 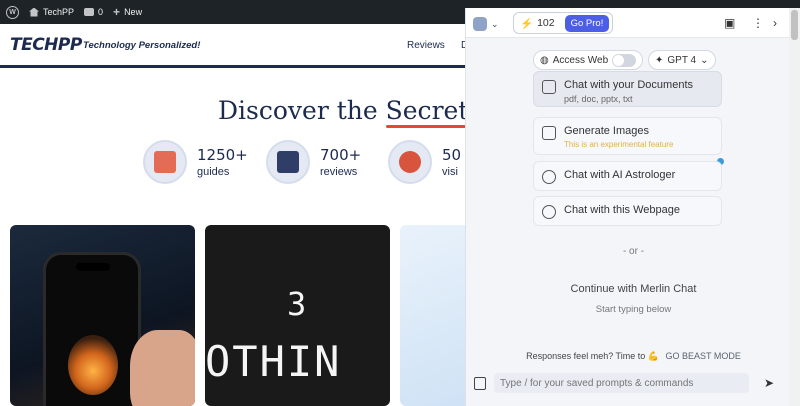 What do you see at coordinates (546, 23) in the screenshot?
I see `credits-count: 102` at bounding box center [546, 23].